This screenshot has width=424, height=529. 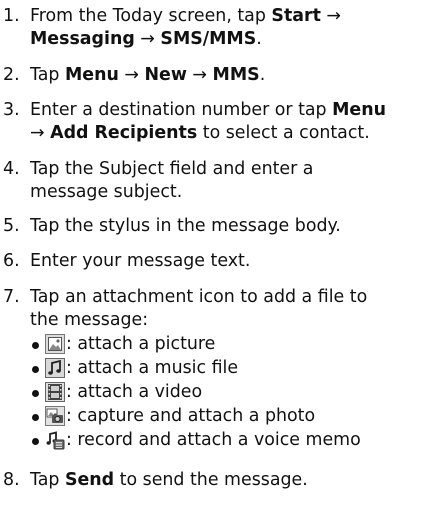 I want to click on step-number: 6., so click(x=11, y=261).